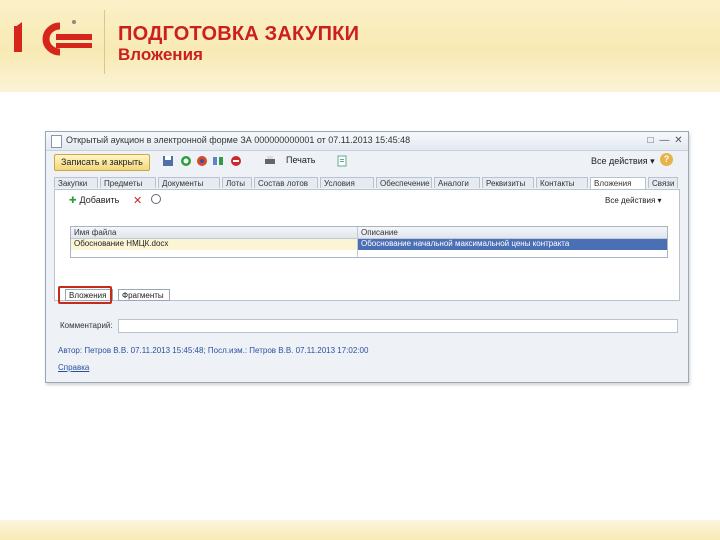 This screenshot has height=540, width=720. I want to click on header-divider, so click(104, 42).